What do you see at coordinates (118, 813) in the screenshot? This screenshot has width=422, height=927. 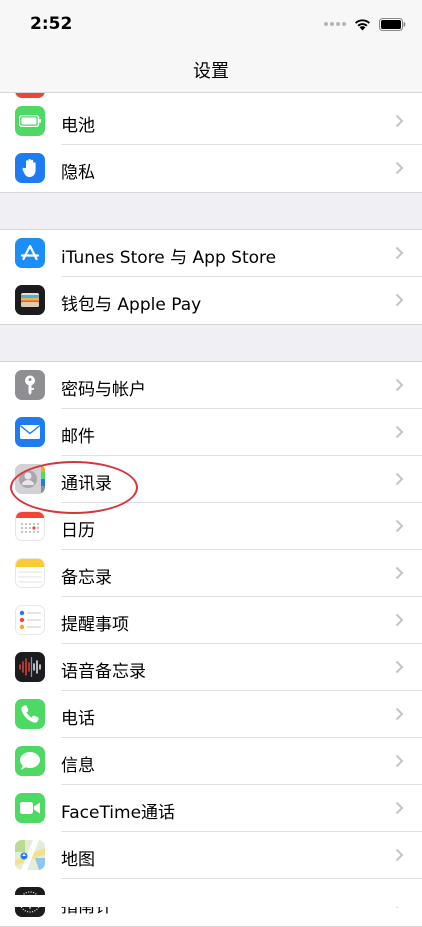 I see `settings-row-label: FaceTime通话` at bounding box center [118, 813].